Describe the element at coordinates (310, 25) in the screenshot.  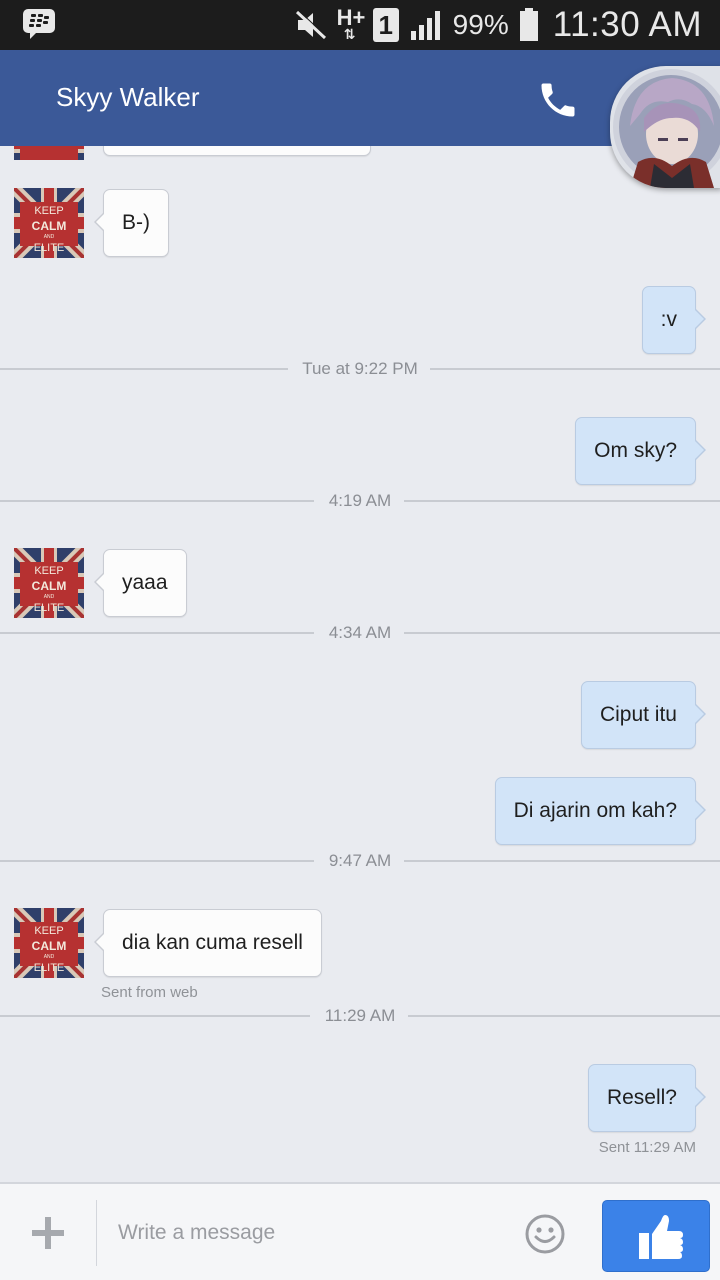
I see `mute-icon` at that location.